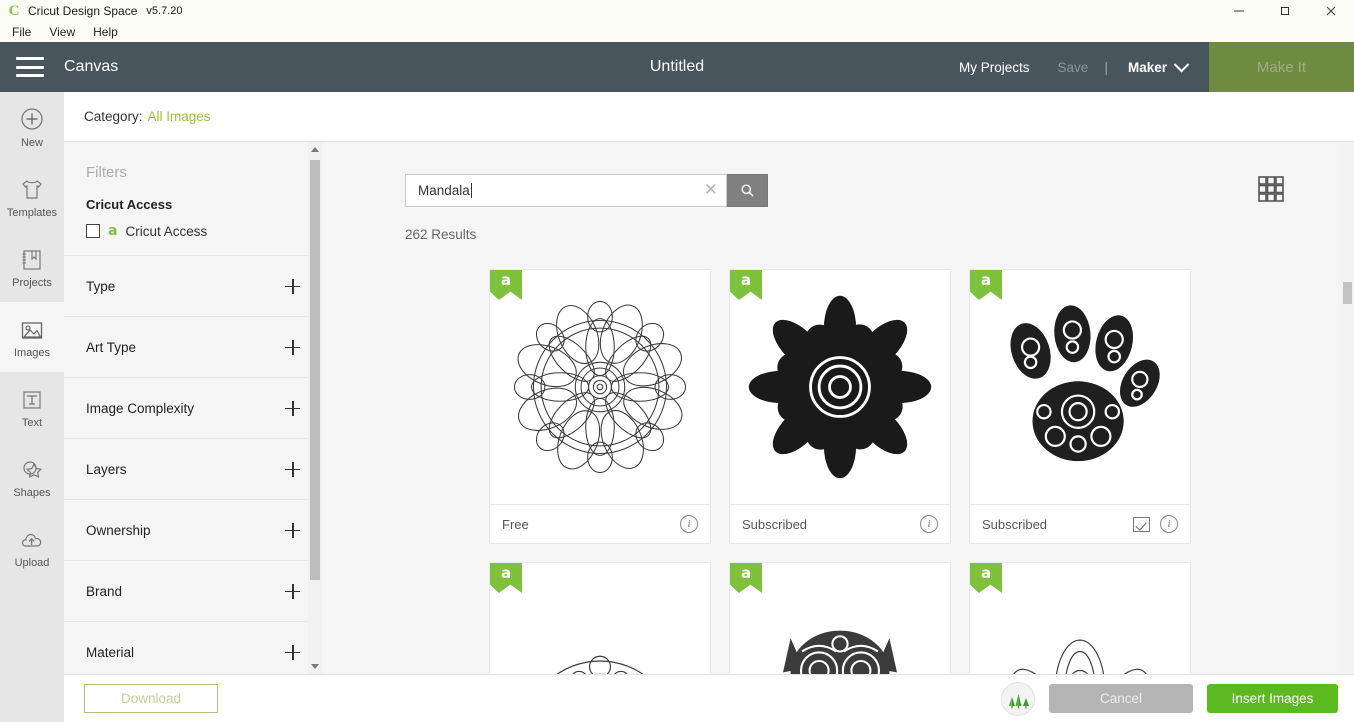 This screenshot has height=722, width=1354. I want to click on mandala-flower-art, so click(600, 387).